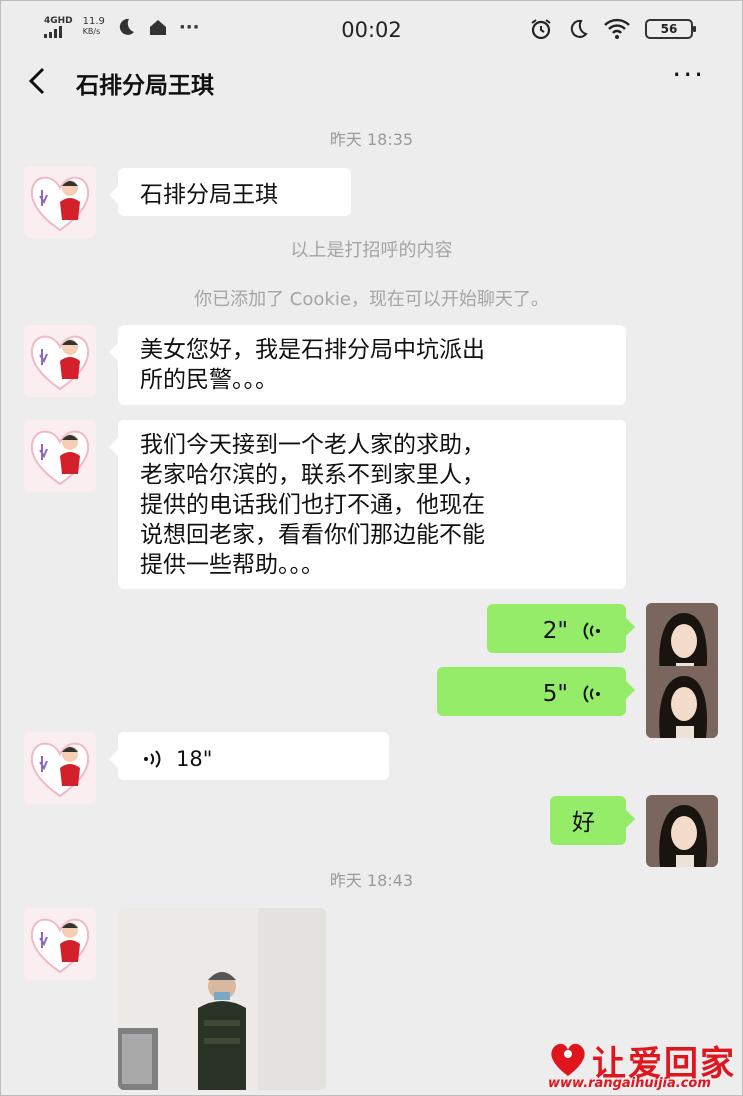 The width and height of the screenshot is (743, 1096). Describe the element at coordinates (617, 28) in the screenshot. I see `wifi-icon` at that location.